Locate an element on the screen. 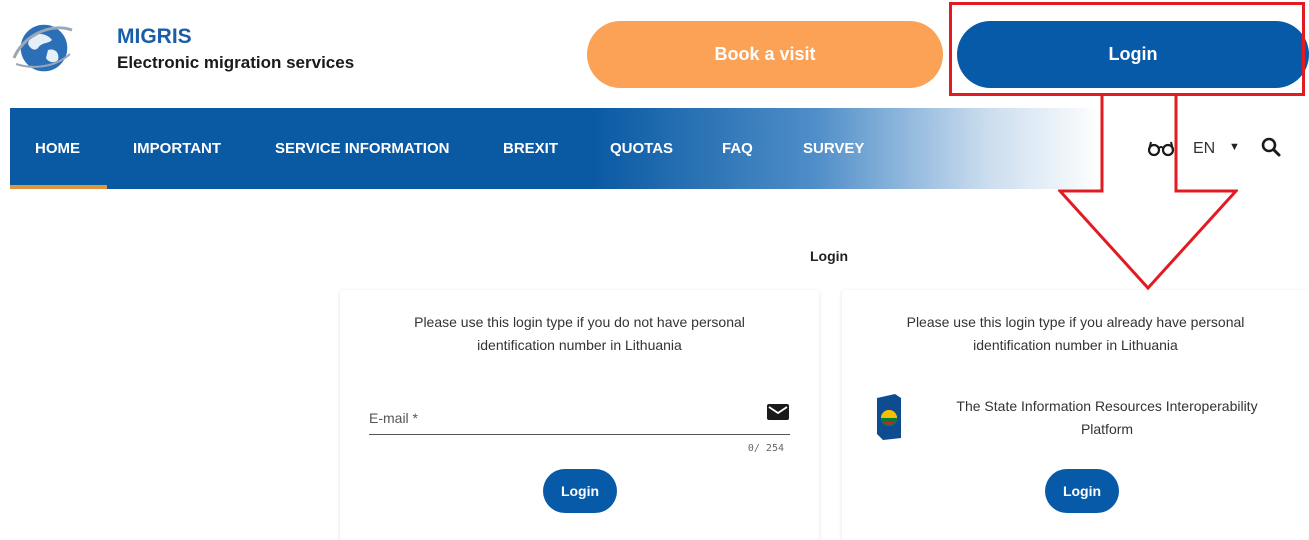 This screenshot has height=540, width=1309. nav-item-important: IMPORTANT is located at coordinates (177, 149).